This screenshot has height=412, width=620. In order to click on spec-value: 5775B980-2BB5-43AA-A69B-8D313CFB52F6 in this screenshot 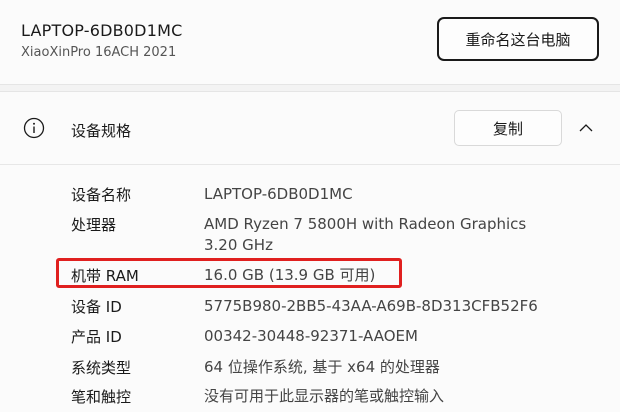, I will do `click(371, 306)`.